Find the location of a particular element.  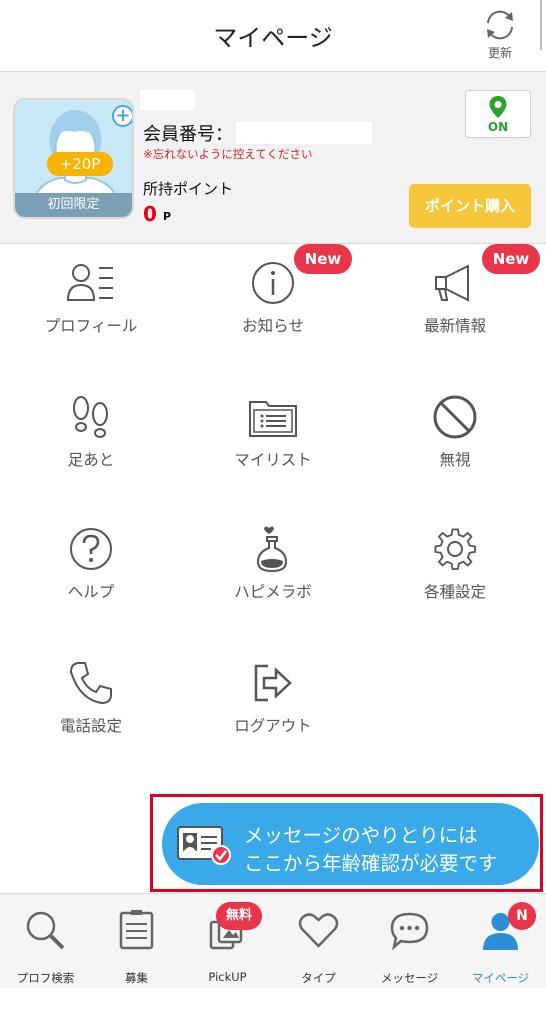

menu-item-phone-settings: 電話設定 is located at coordinates (91, 704).